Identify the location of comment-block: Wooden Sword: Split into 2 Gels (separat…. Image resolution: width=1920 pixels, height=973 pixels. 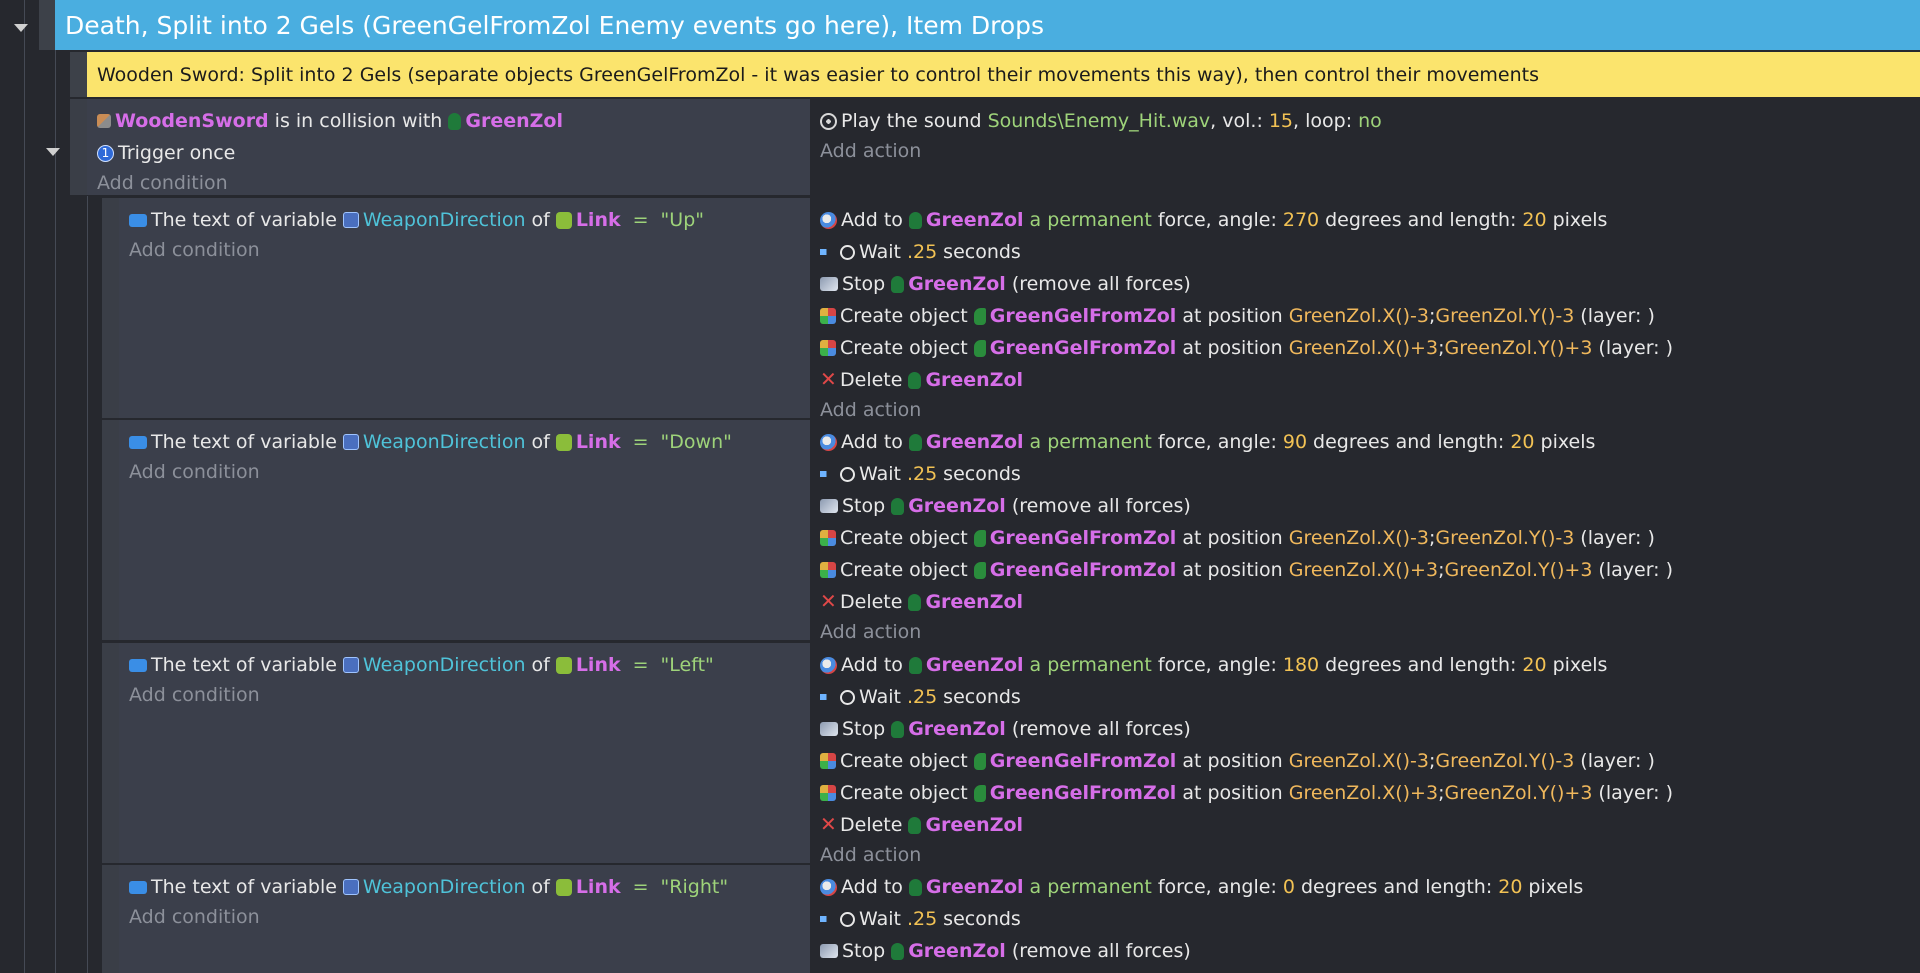
(1003, 74).